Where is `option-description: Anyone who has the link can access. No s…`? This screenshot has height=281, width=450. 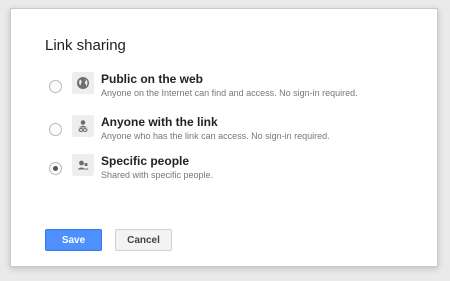 option-description: Anyone who has the link can access. No s… is located at coordinates (215, 136).